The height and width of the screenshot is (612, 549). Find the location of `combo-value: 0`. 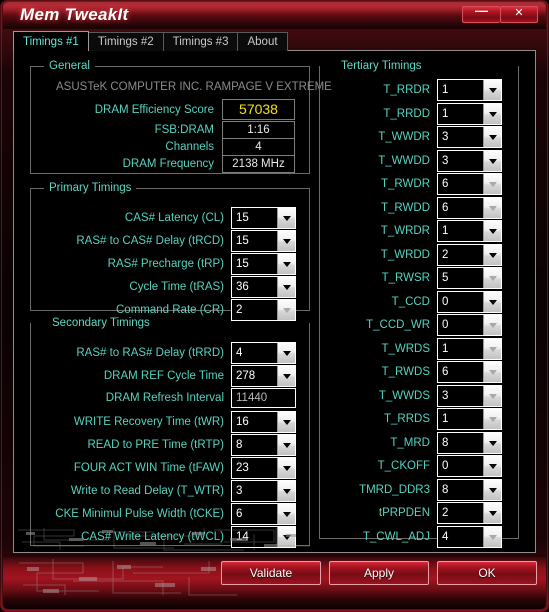

combo-value: 0 is located at coordinates (445, 325).